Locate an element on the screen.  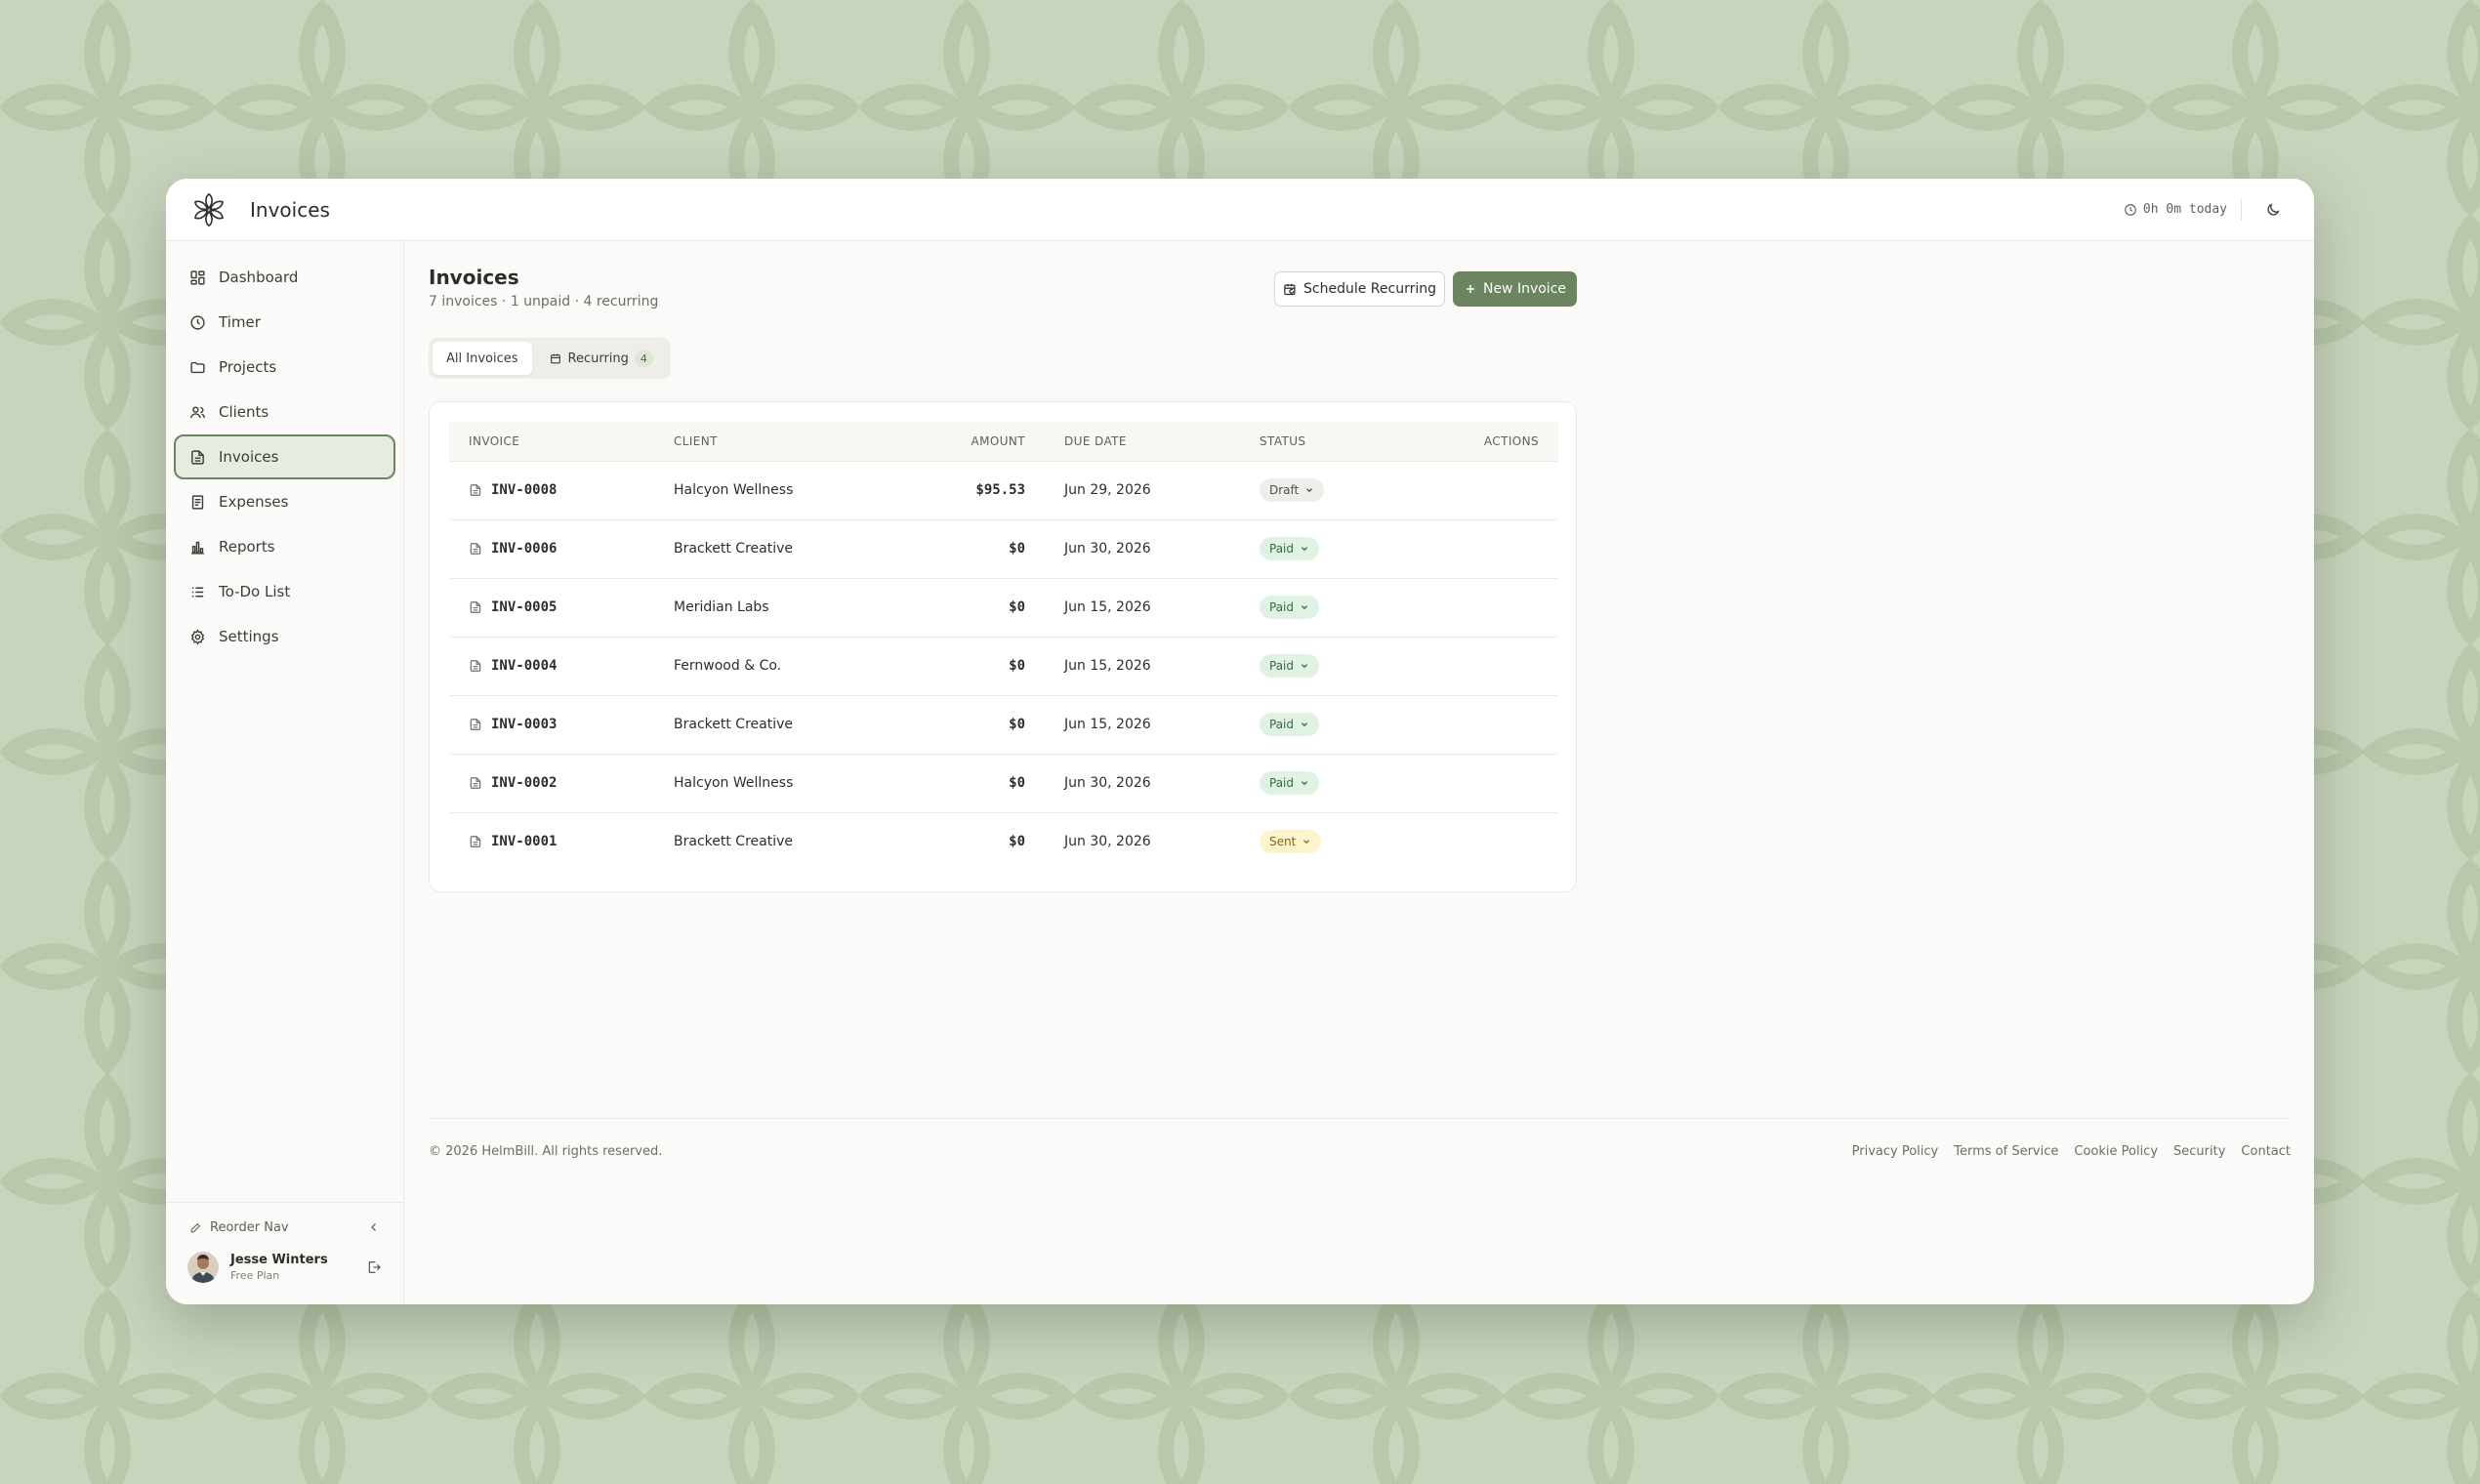
theme-toggle-button is located at coordinates (2273, 210).